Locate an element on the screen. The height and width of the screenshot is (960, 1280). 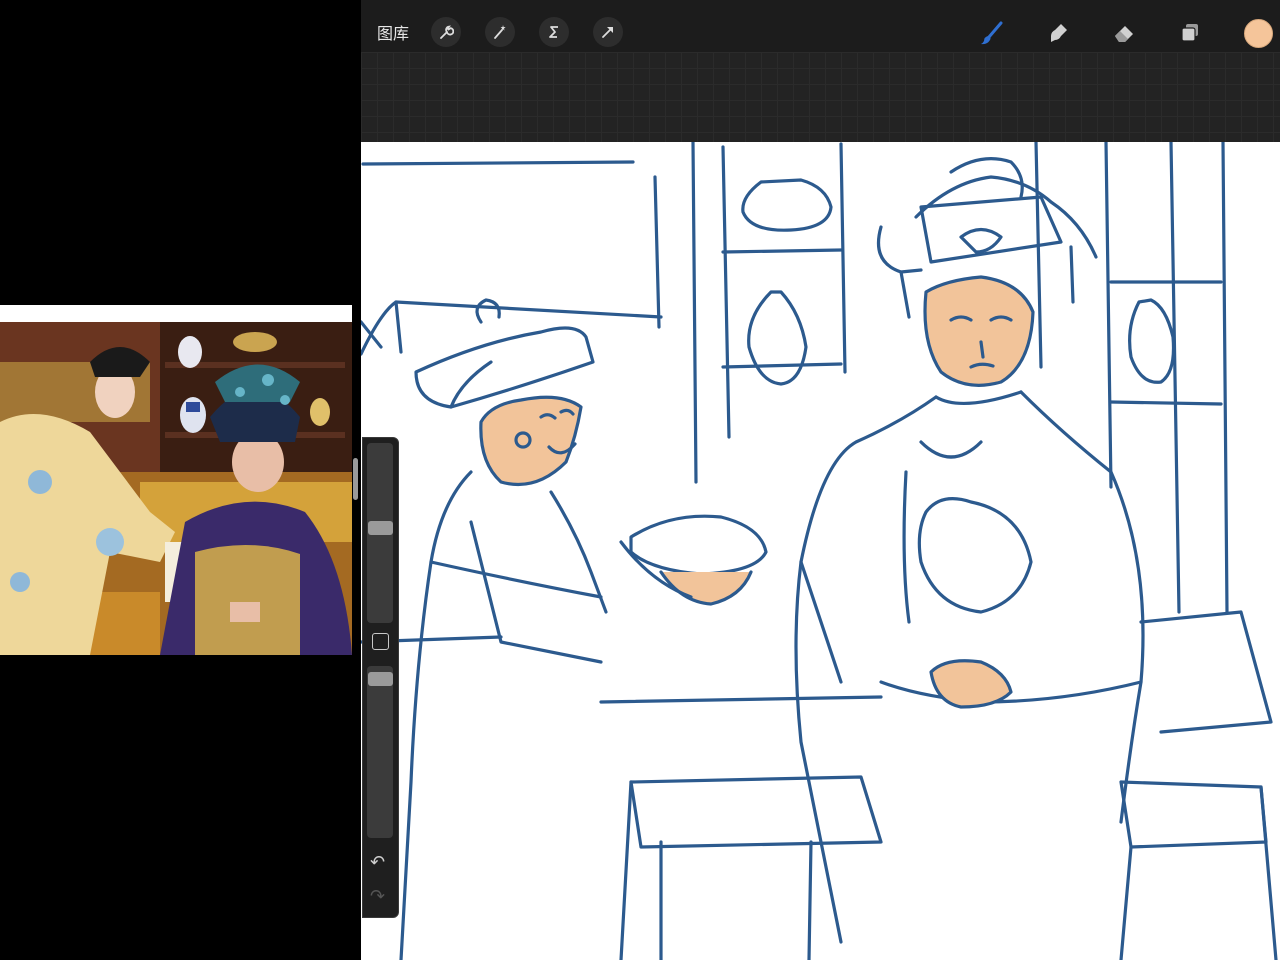
reference-photo is located at coordinates (176, 488).